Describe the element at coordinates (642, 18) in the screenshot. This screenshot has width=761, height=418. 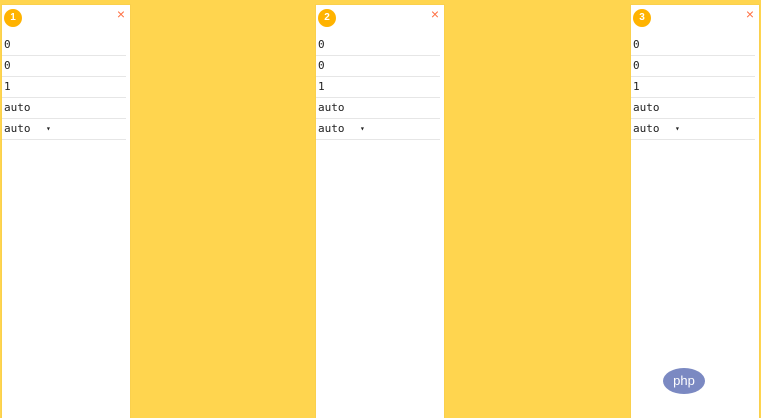
I see `panel-number-badge: 3` at that location.